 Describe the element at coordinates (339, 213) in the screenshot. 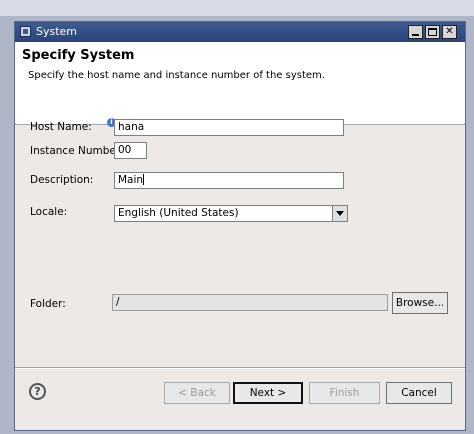

I see `chevron-down-icon` at that location.